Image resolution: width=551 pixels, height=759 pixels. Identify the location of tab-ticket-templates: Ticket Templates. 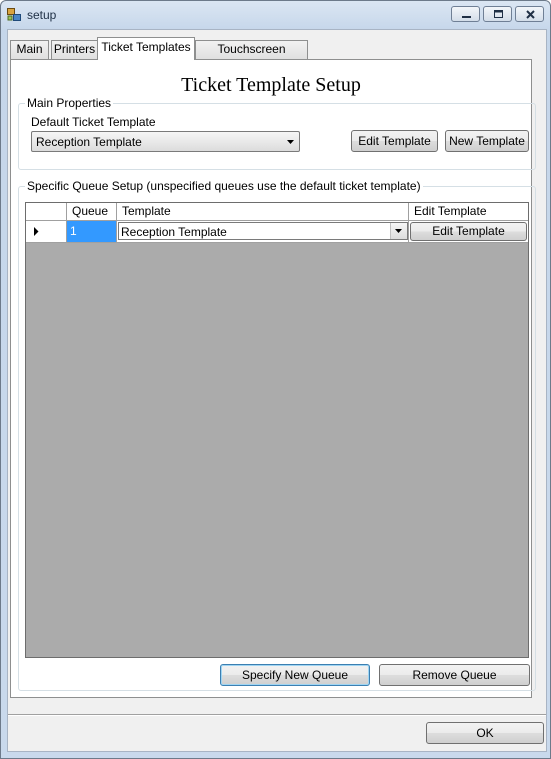
(146, 48).